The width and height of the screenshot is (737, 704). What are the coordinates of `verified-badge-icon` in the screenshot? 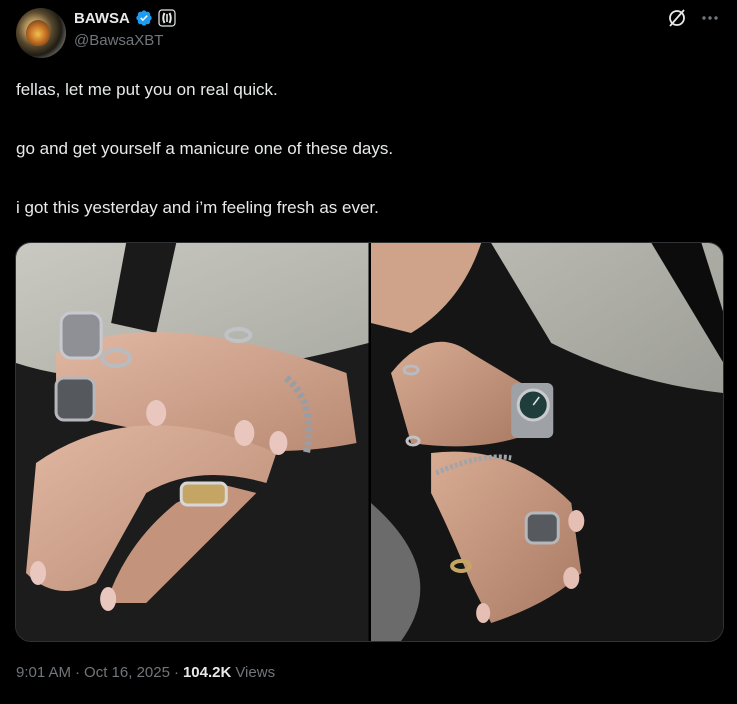 It's located at (144, 18).